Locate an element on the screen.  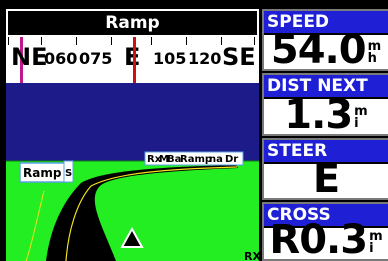
far-label: na is located at coordinates (216, 159).